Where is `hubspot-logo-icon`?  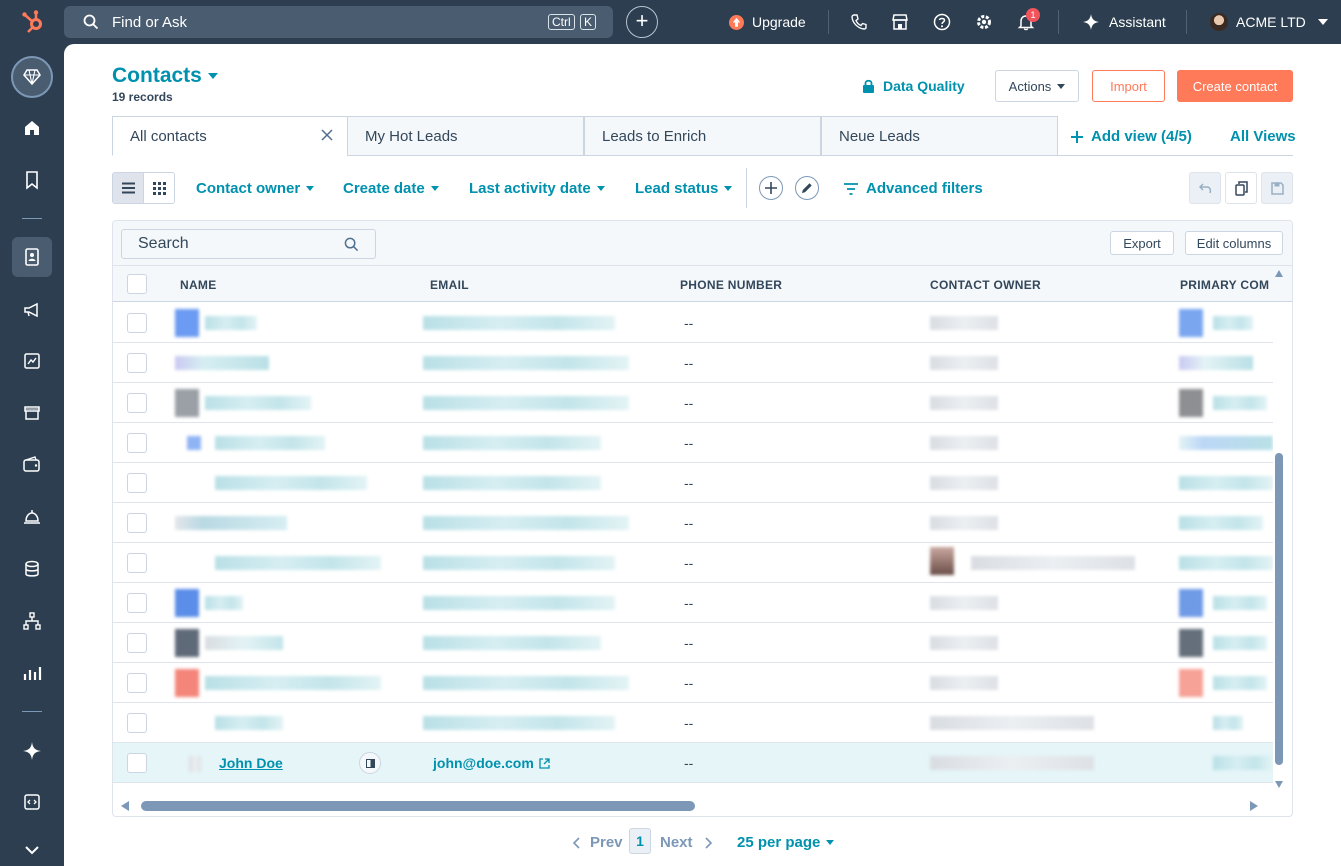 hubspot-logo-icon is located at coordinates (33, 22).